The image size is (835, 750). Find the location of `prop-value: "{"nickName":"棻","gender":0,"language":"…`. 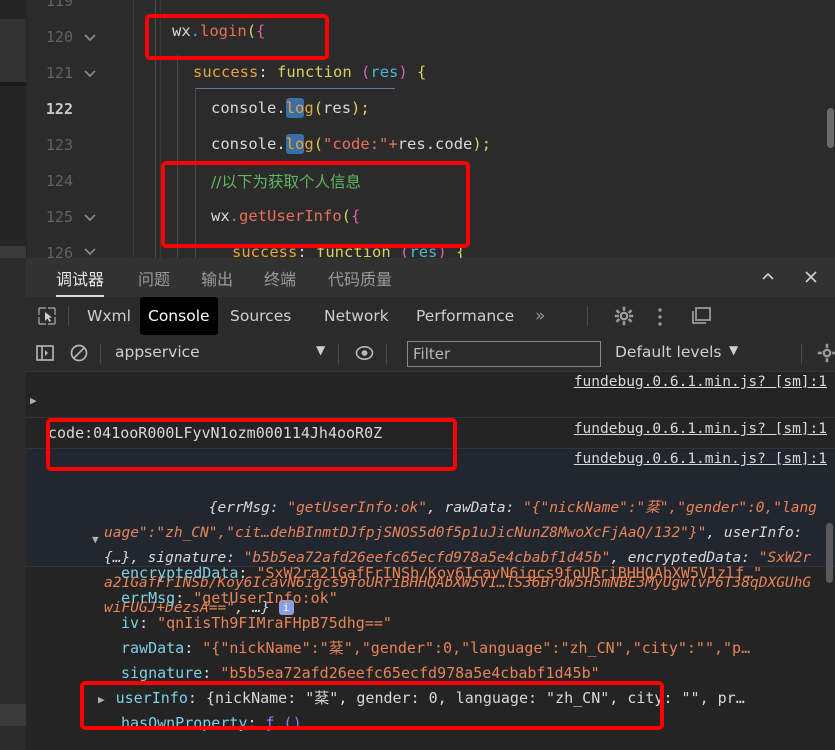

prop-value: "{"nickName":"棻","gender":0,"language":"… is located at coordinates (476, 648).